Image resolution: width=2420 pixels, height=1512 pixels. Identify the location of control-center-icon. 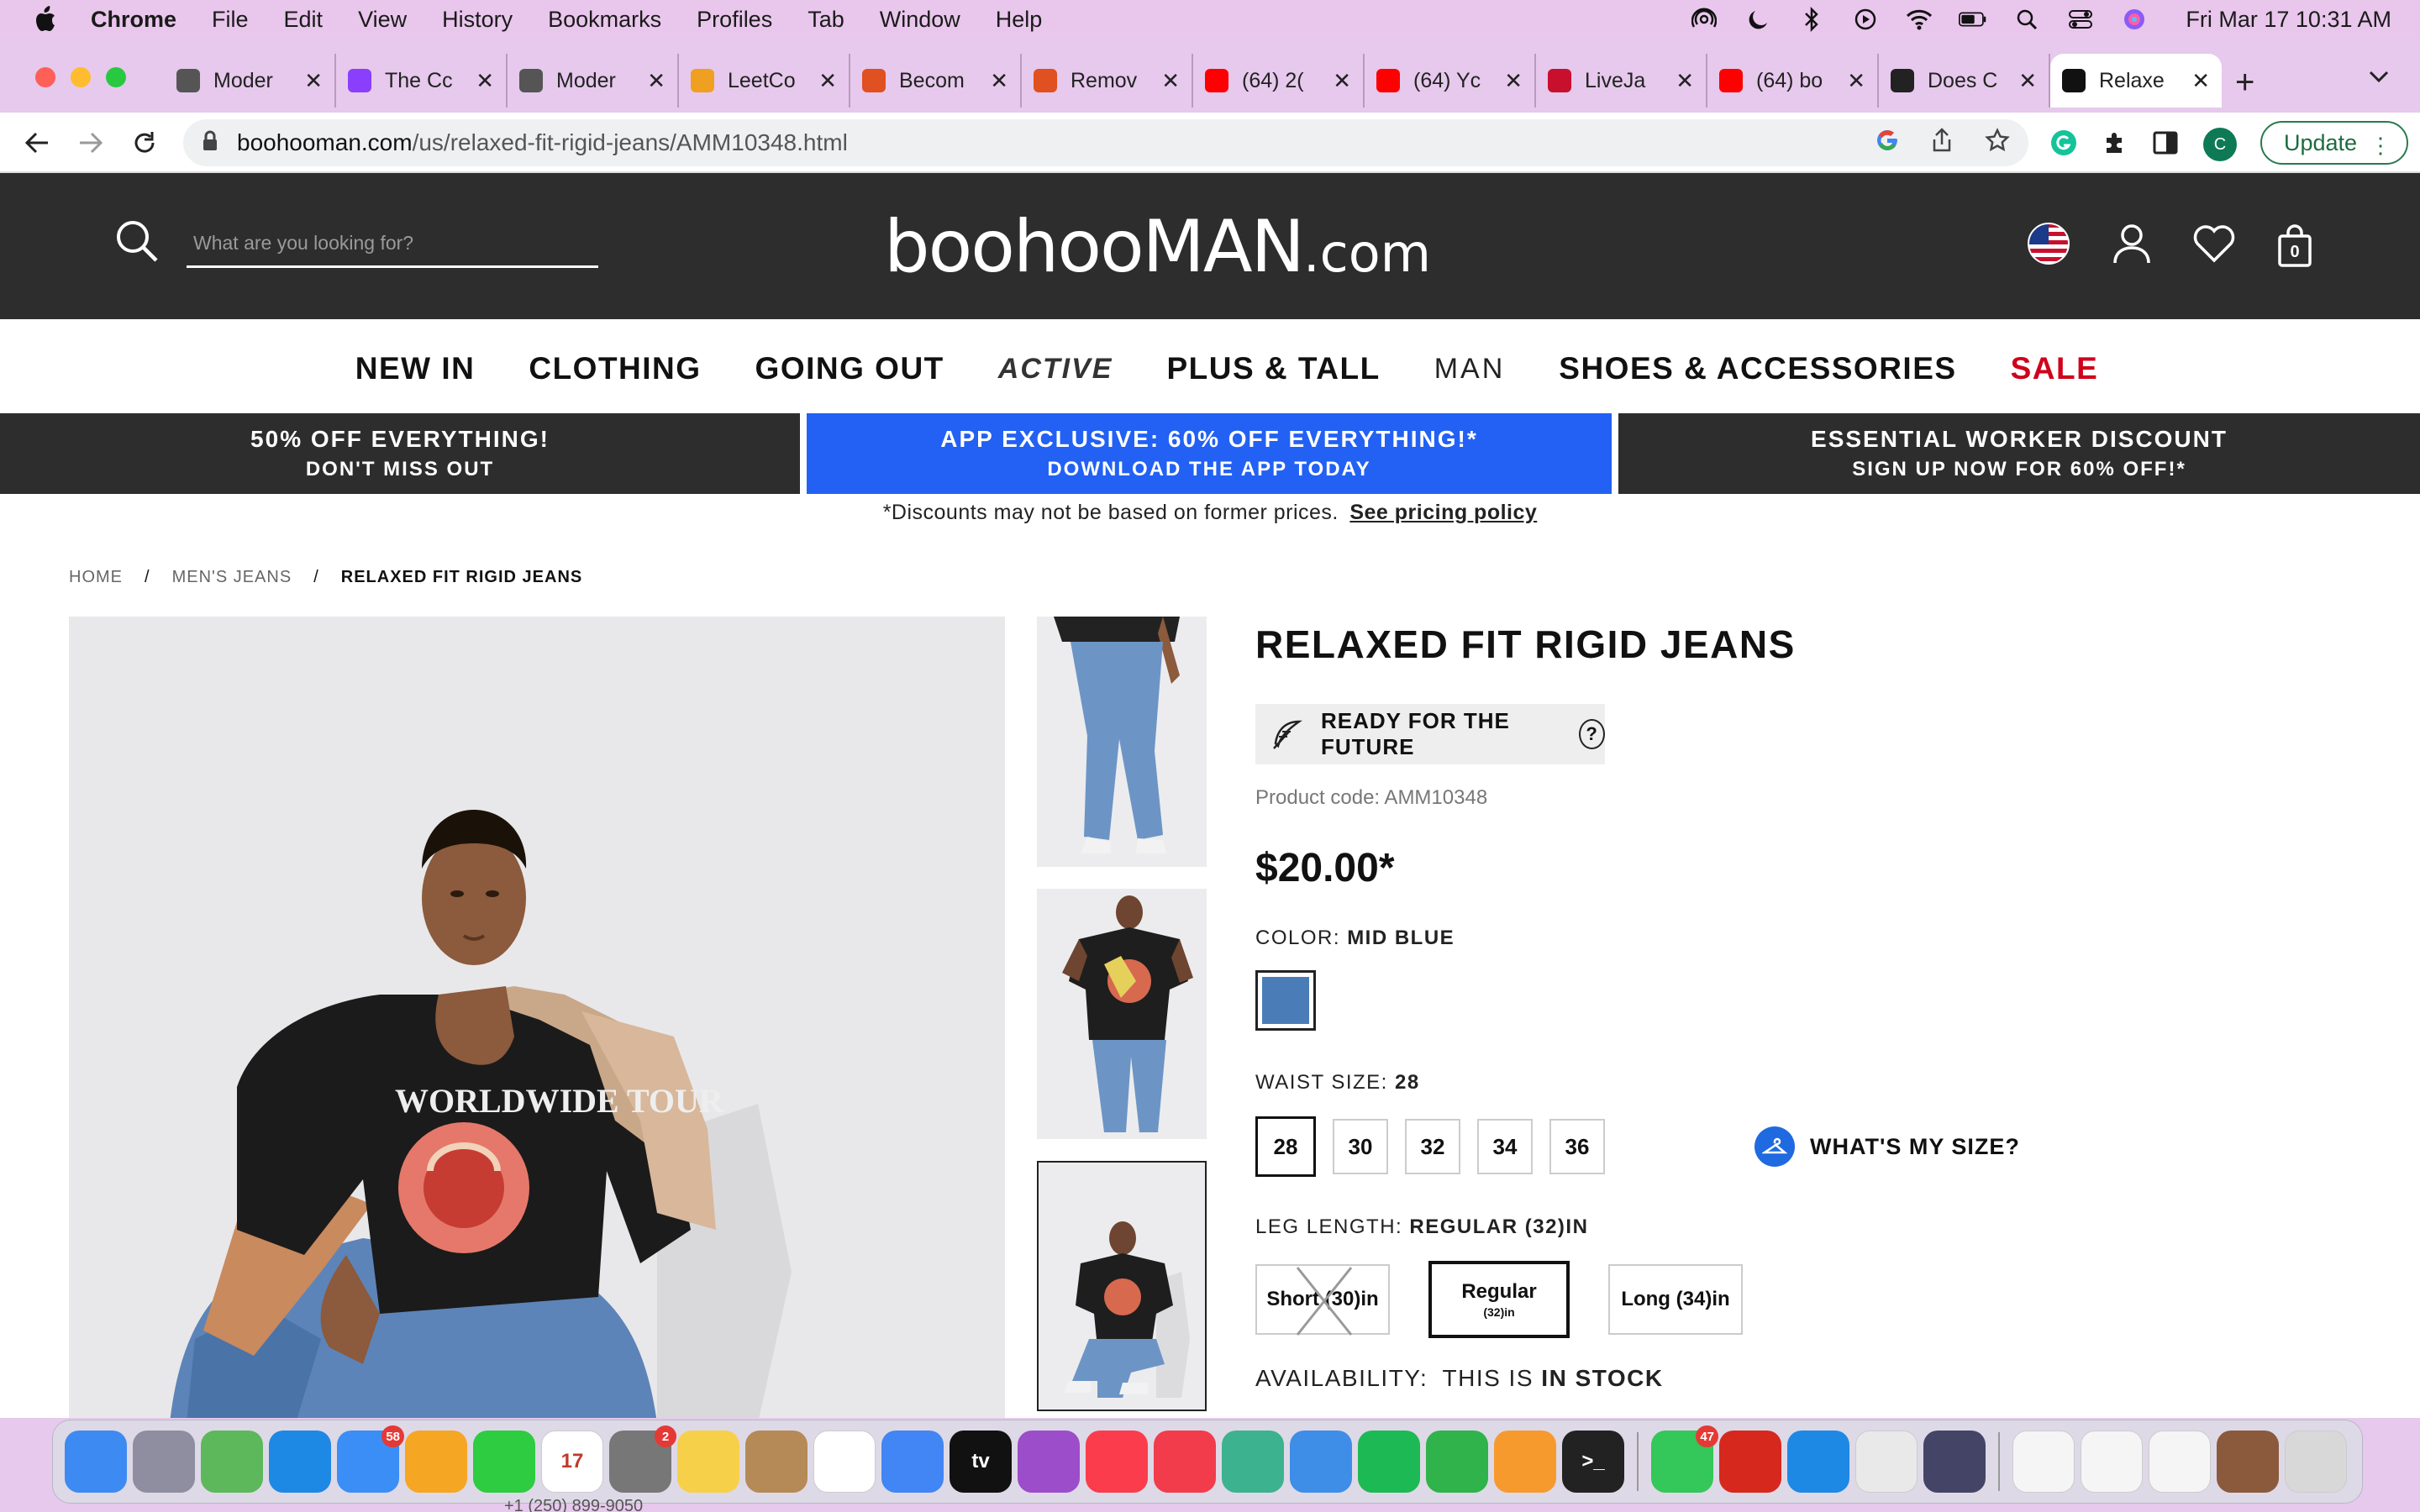
(2081, 19).